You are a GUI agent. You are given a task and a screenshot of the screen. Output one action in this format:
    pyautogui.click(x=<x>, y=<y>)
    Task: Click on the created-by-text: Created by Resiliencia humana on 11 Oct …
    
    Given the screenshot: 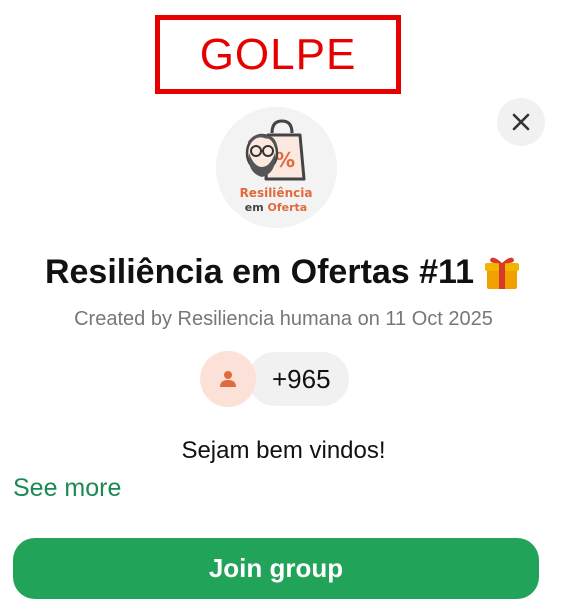 What is the action you would take?
    pyautogui.click(x=283, y=319)
    